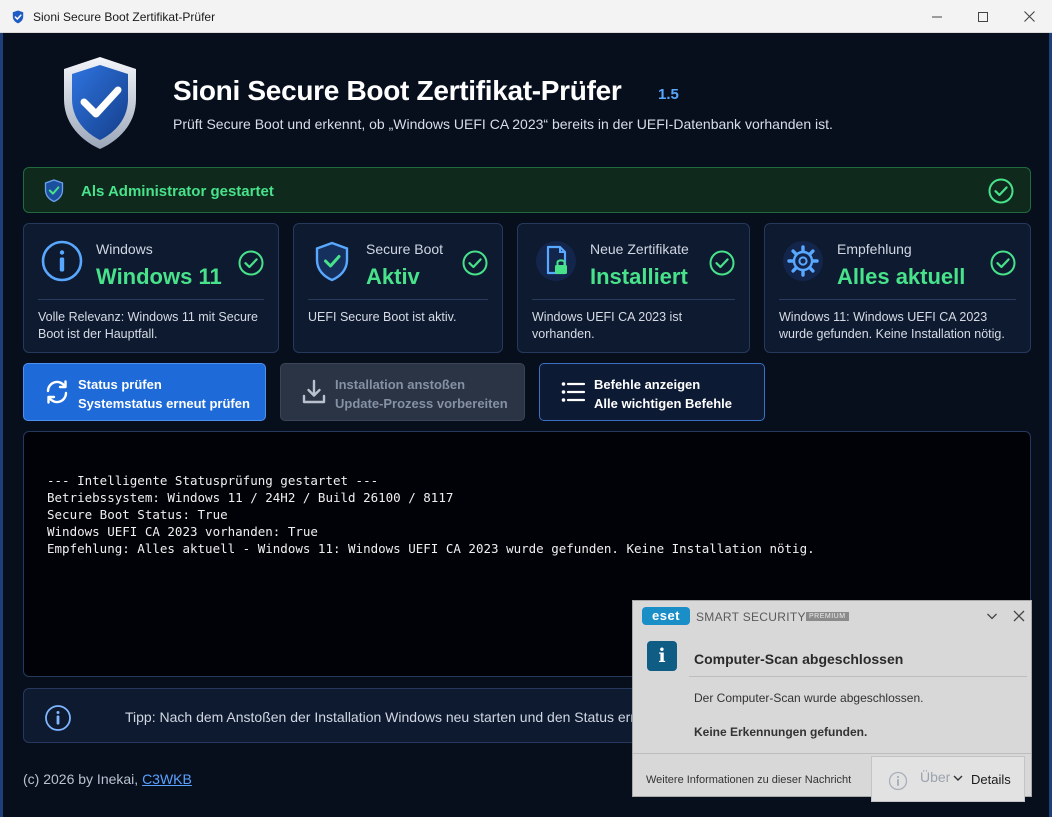  What do you see at coordinates (527, 190) in the screenshot?
I see `admin-status-banner: Als Administrator gestartet` at bounding box center [527, 190].